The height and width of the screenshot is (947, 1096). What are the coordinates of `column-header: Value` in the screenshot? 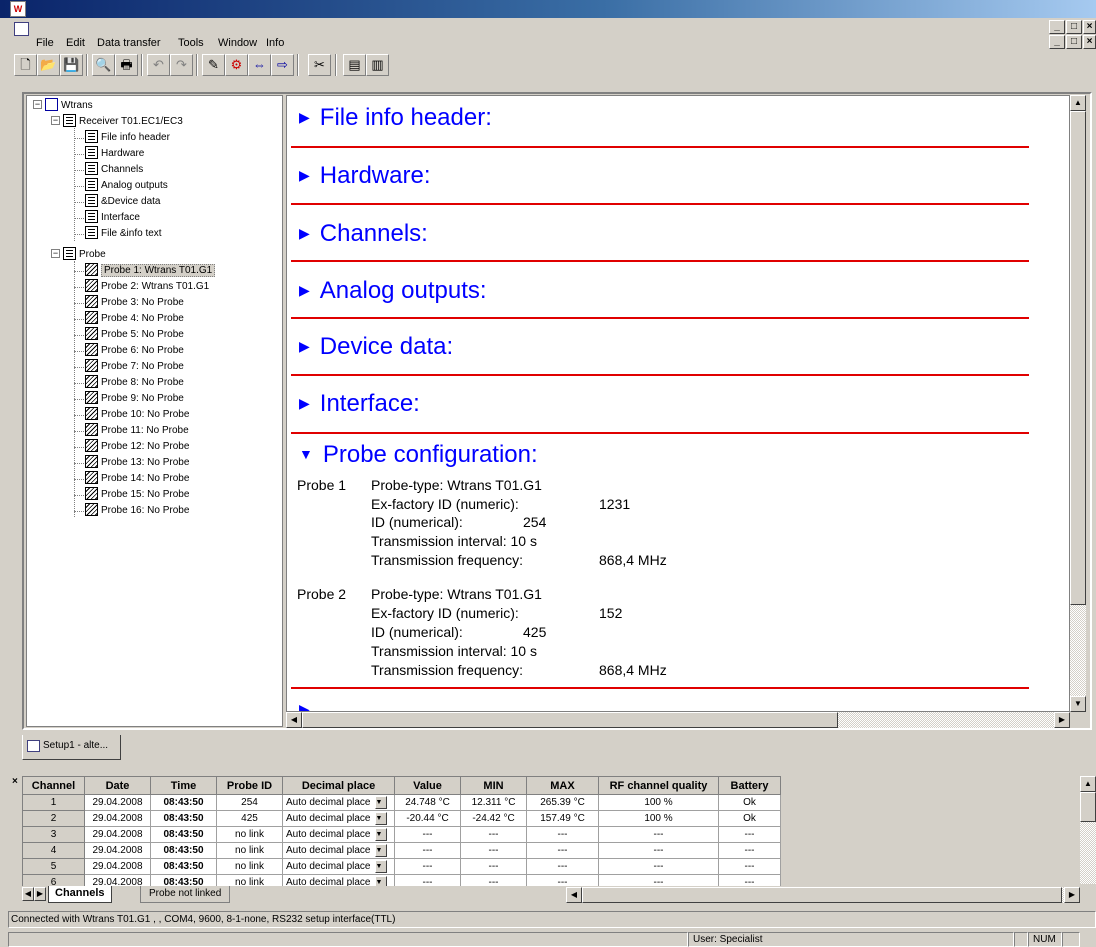 It's located at (427, 785).